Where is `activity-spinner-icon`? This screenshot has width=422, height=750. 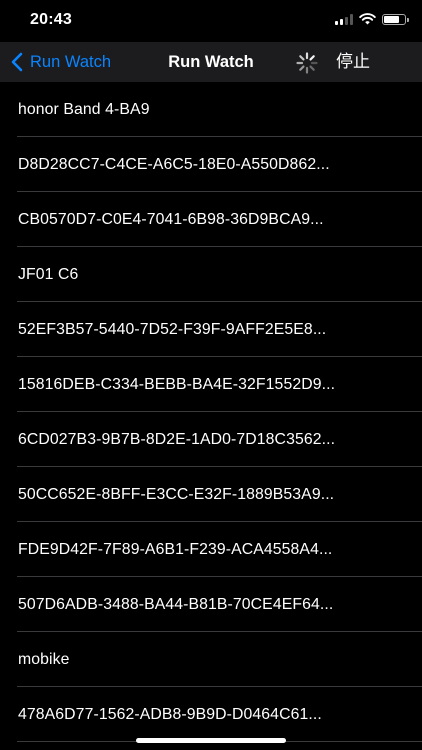
activity-spinner-icon is located at coordinates (307, 63).